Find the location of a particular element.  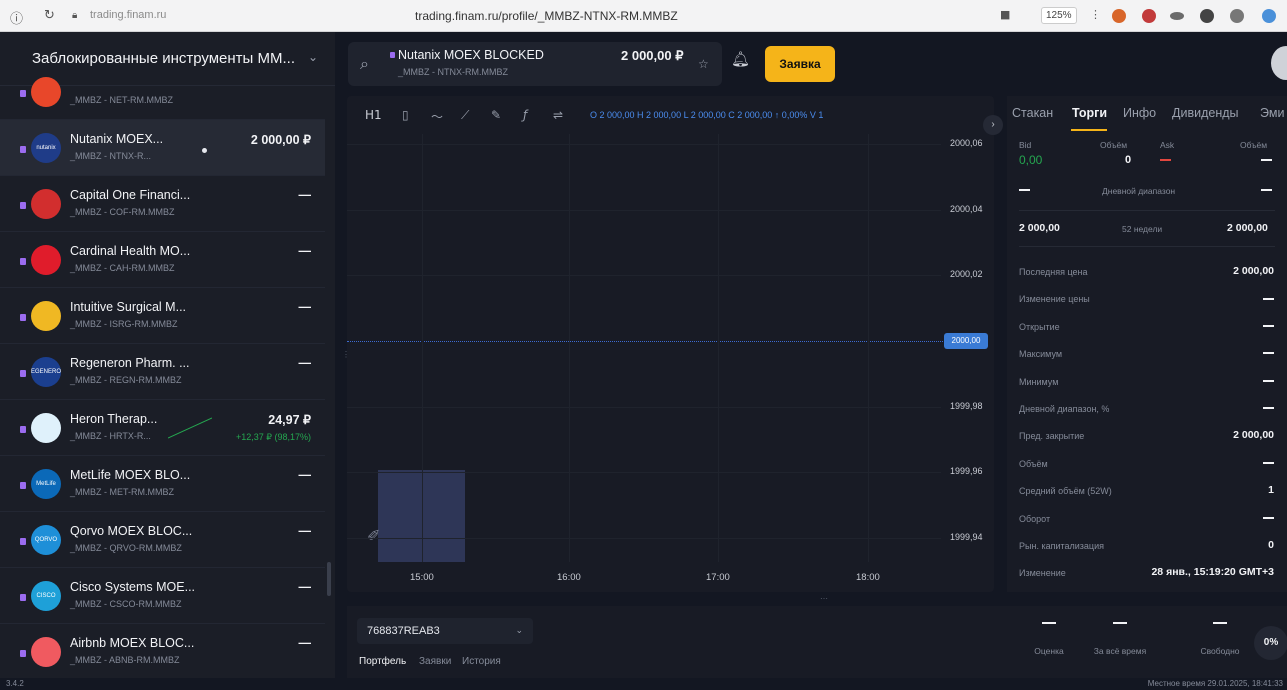

tab-dividends: Дивиденды is located at coordinates (1205, 113).